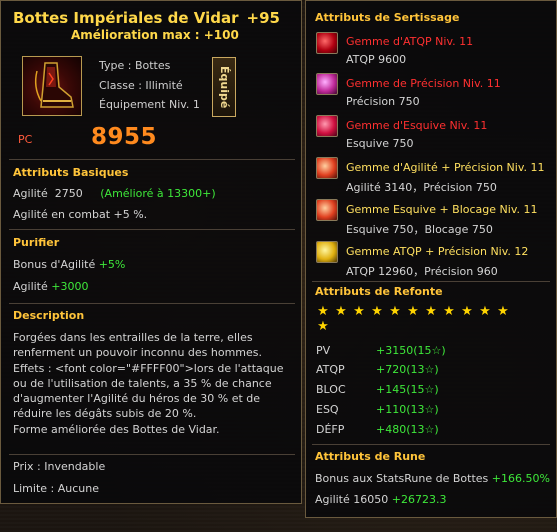  I want to click on gem-value: ATQP 12960，Précision 960, so click(422, 271).